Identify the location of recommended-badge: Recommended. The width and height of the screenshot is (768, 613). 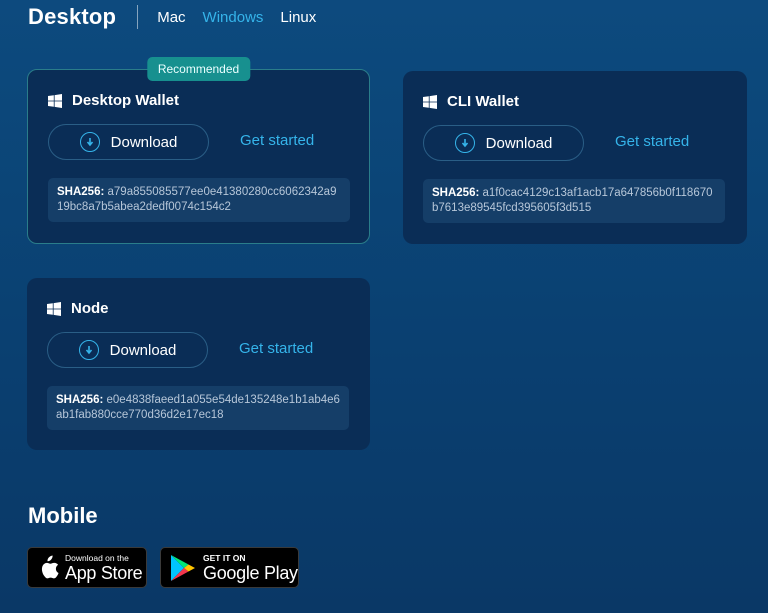
(198, 69).